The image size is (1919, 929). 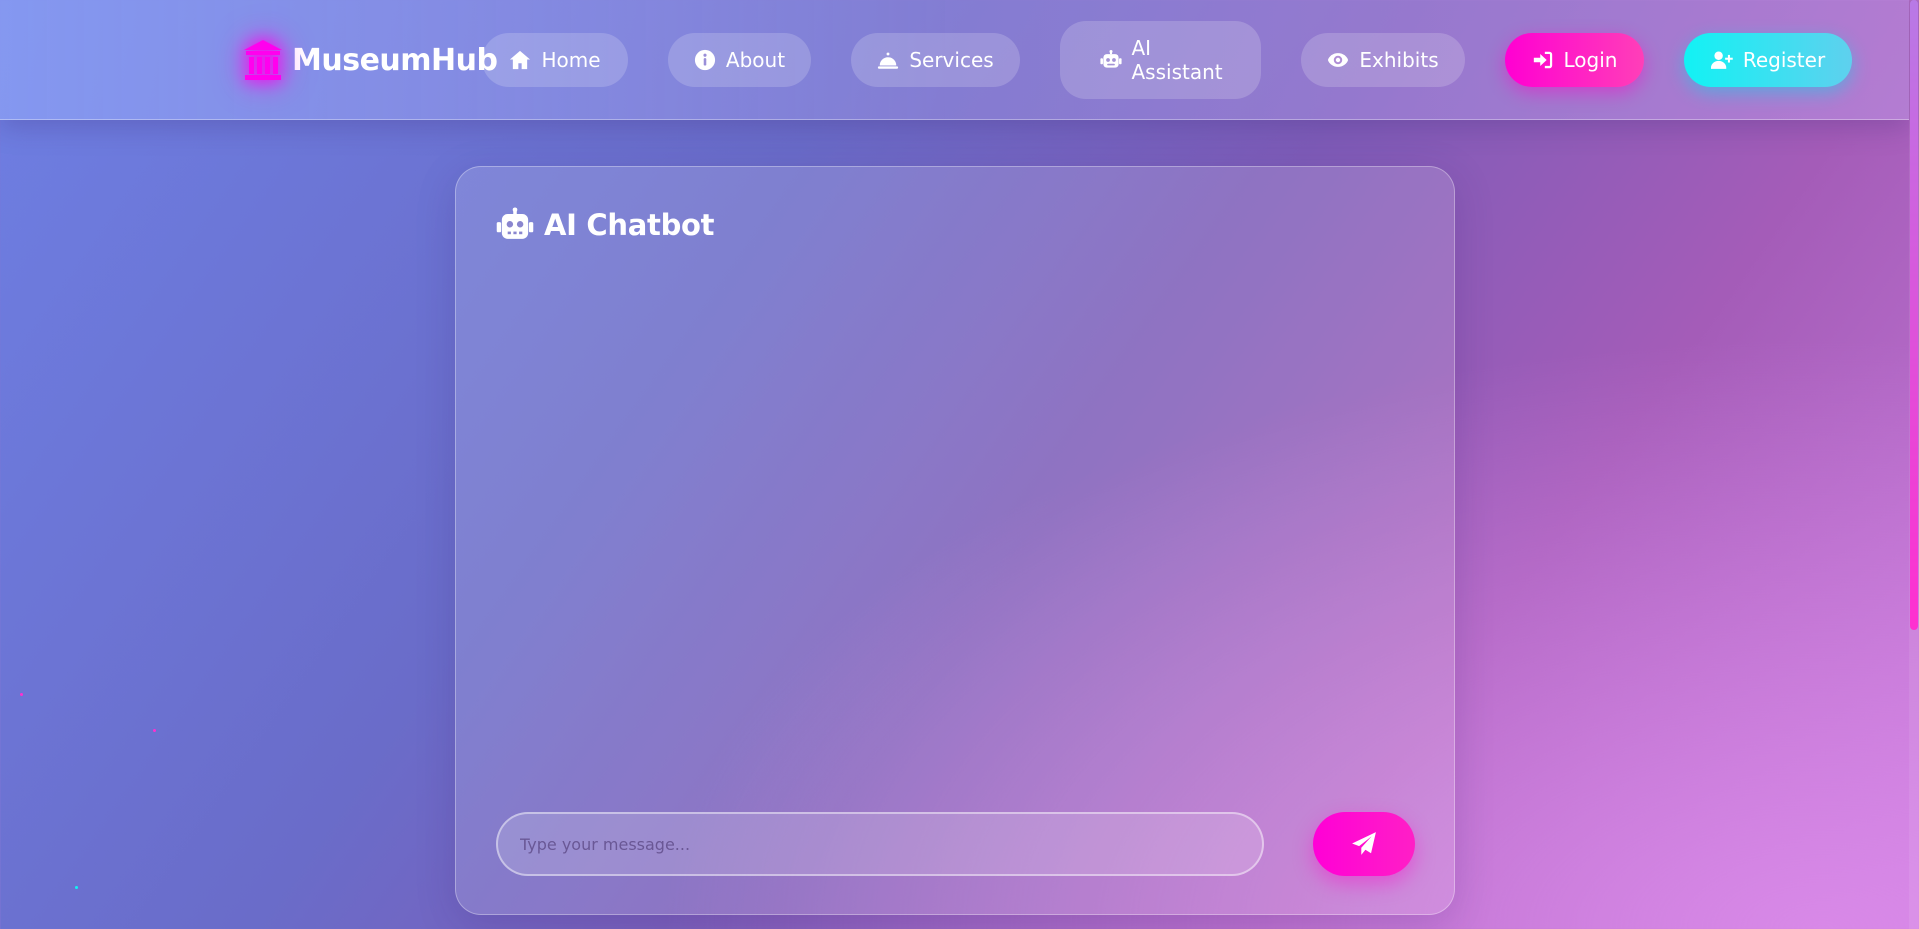 What do you see at coordinates (1914, 315) in the screenshot?
I see `scrollbar-thumb` at bounding box center [1914, 315].